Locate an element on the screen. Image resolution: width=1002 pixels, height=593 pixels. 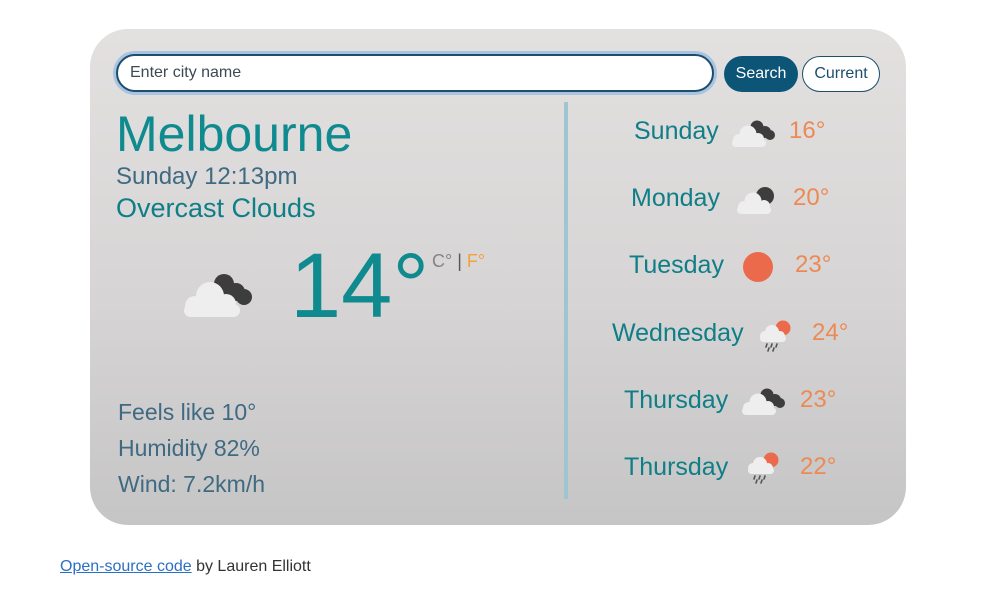
footer: Open-source code by Lauren Elliott is located at coordinates (185, 567).